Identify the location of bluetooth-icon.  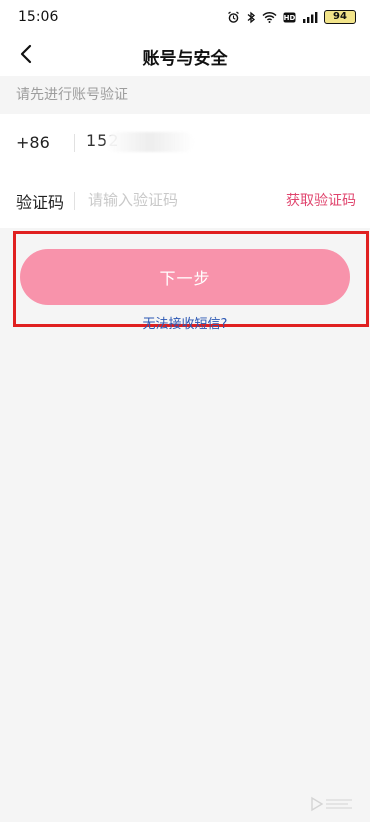
(251, 17).